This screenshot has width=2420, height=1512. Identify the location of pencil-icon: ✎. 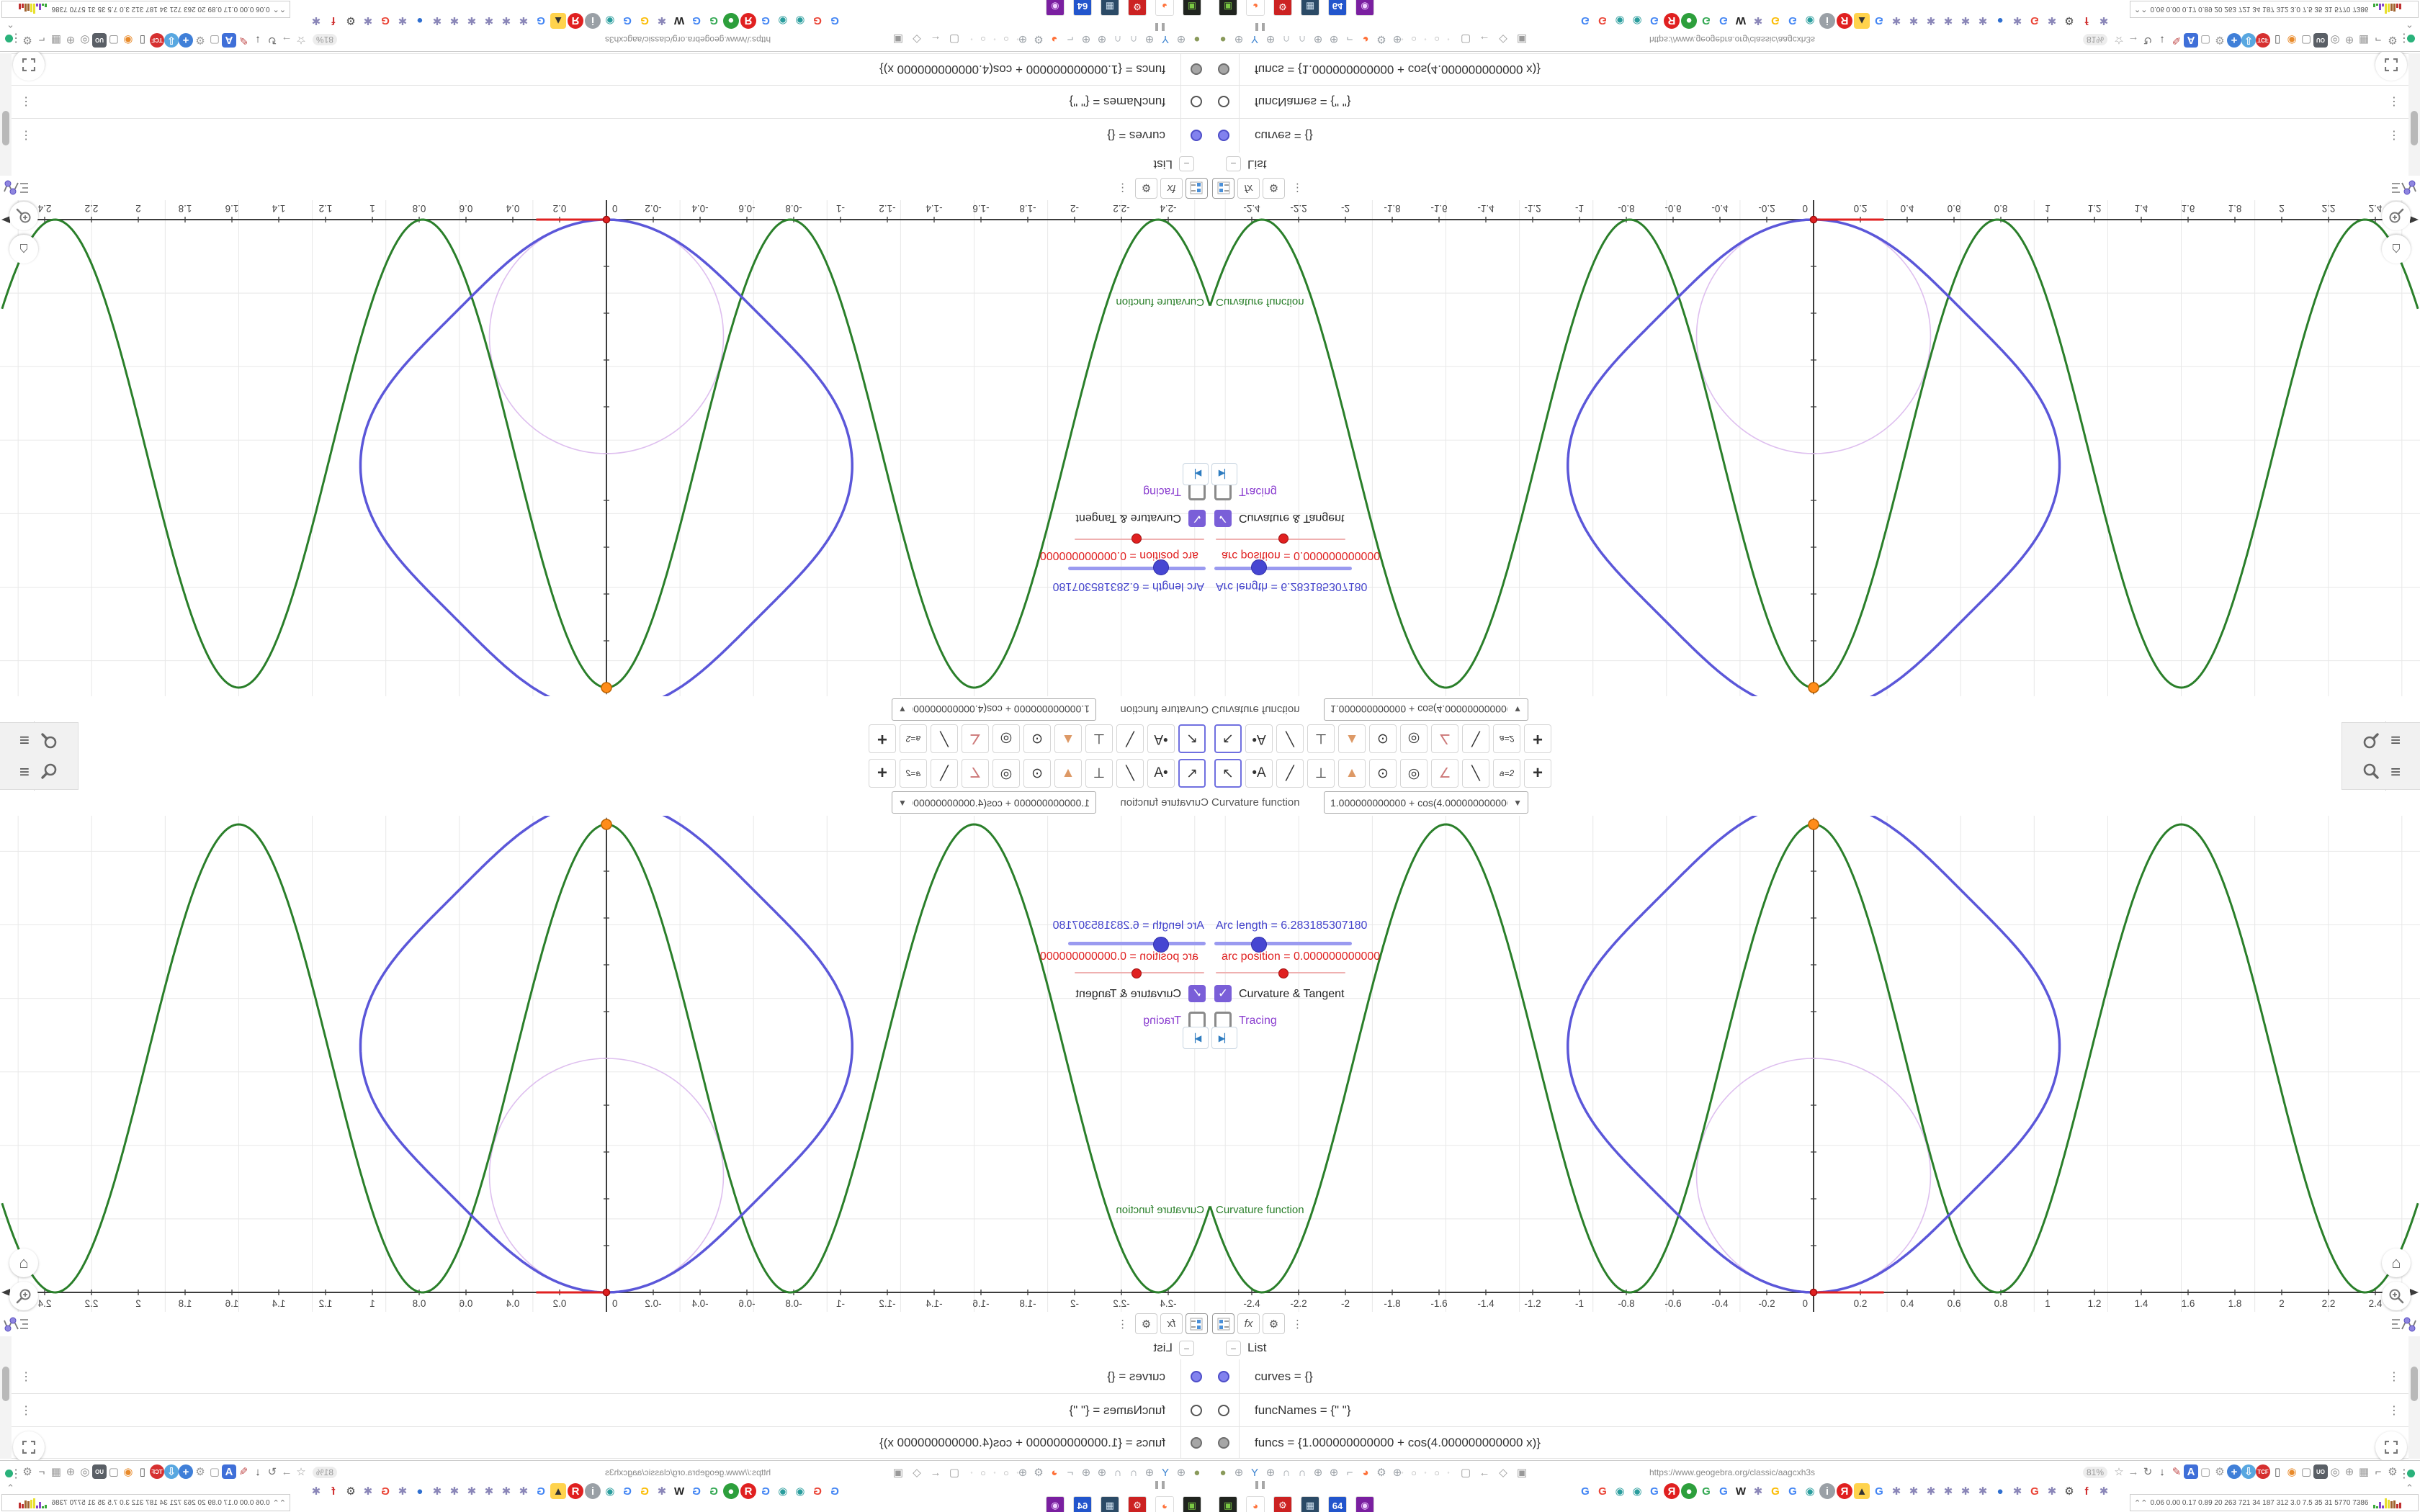
(243, 40).